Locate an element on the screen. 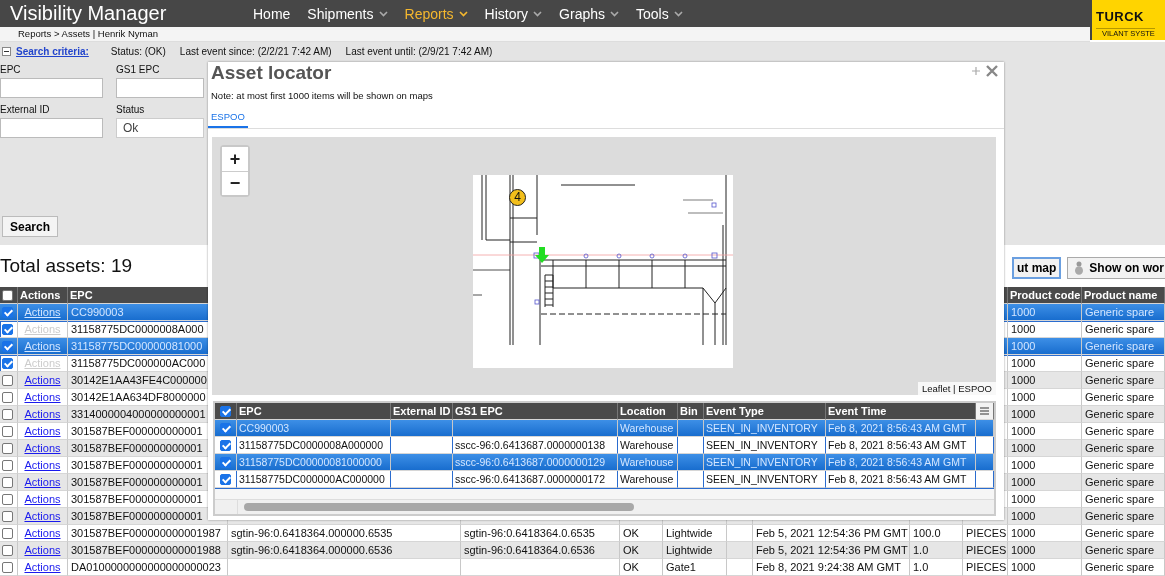 This screenshot has height=576, width=1165. map-button: ut map is located at coordinates (1037, 268).